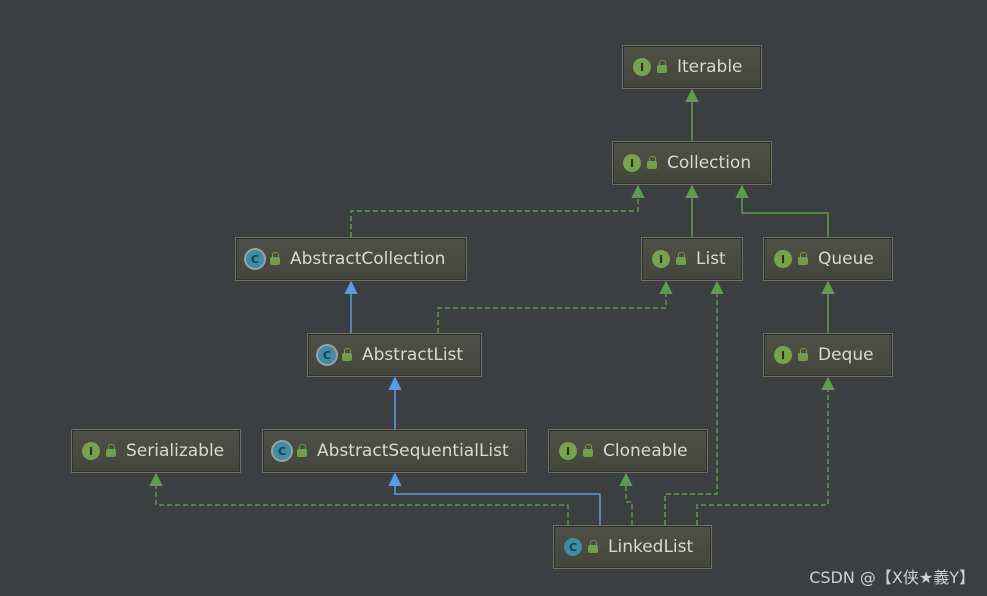 This screenshot has height=596, width=987. I want to click on uml-node-abstractsequentiallist: C AbstractSequentialList, so click(394, 451).